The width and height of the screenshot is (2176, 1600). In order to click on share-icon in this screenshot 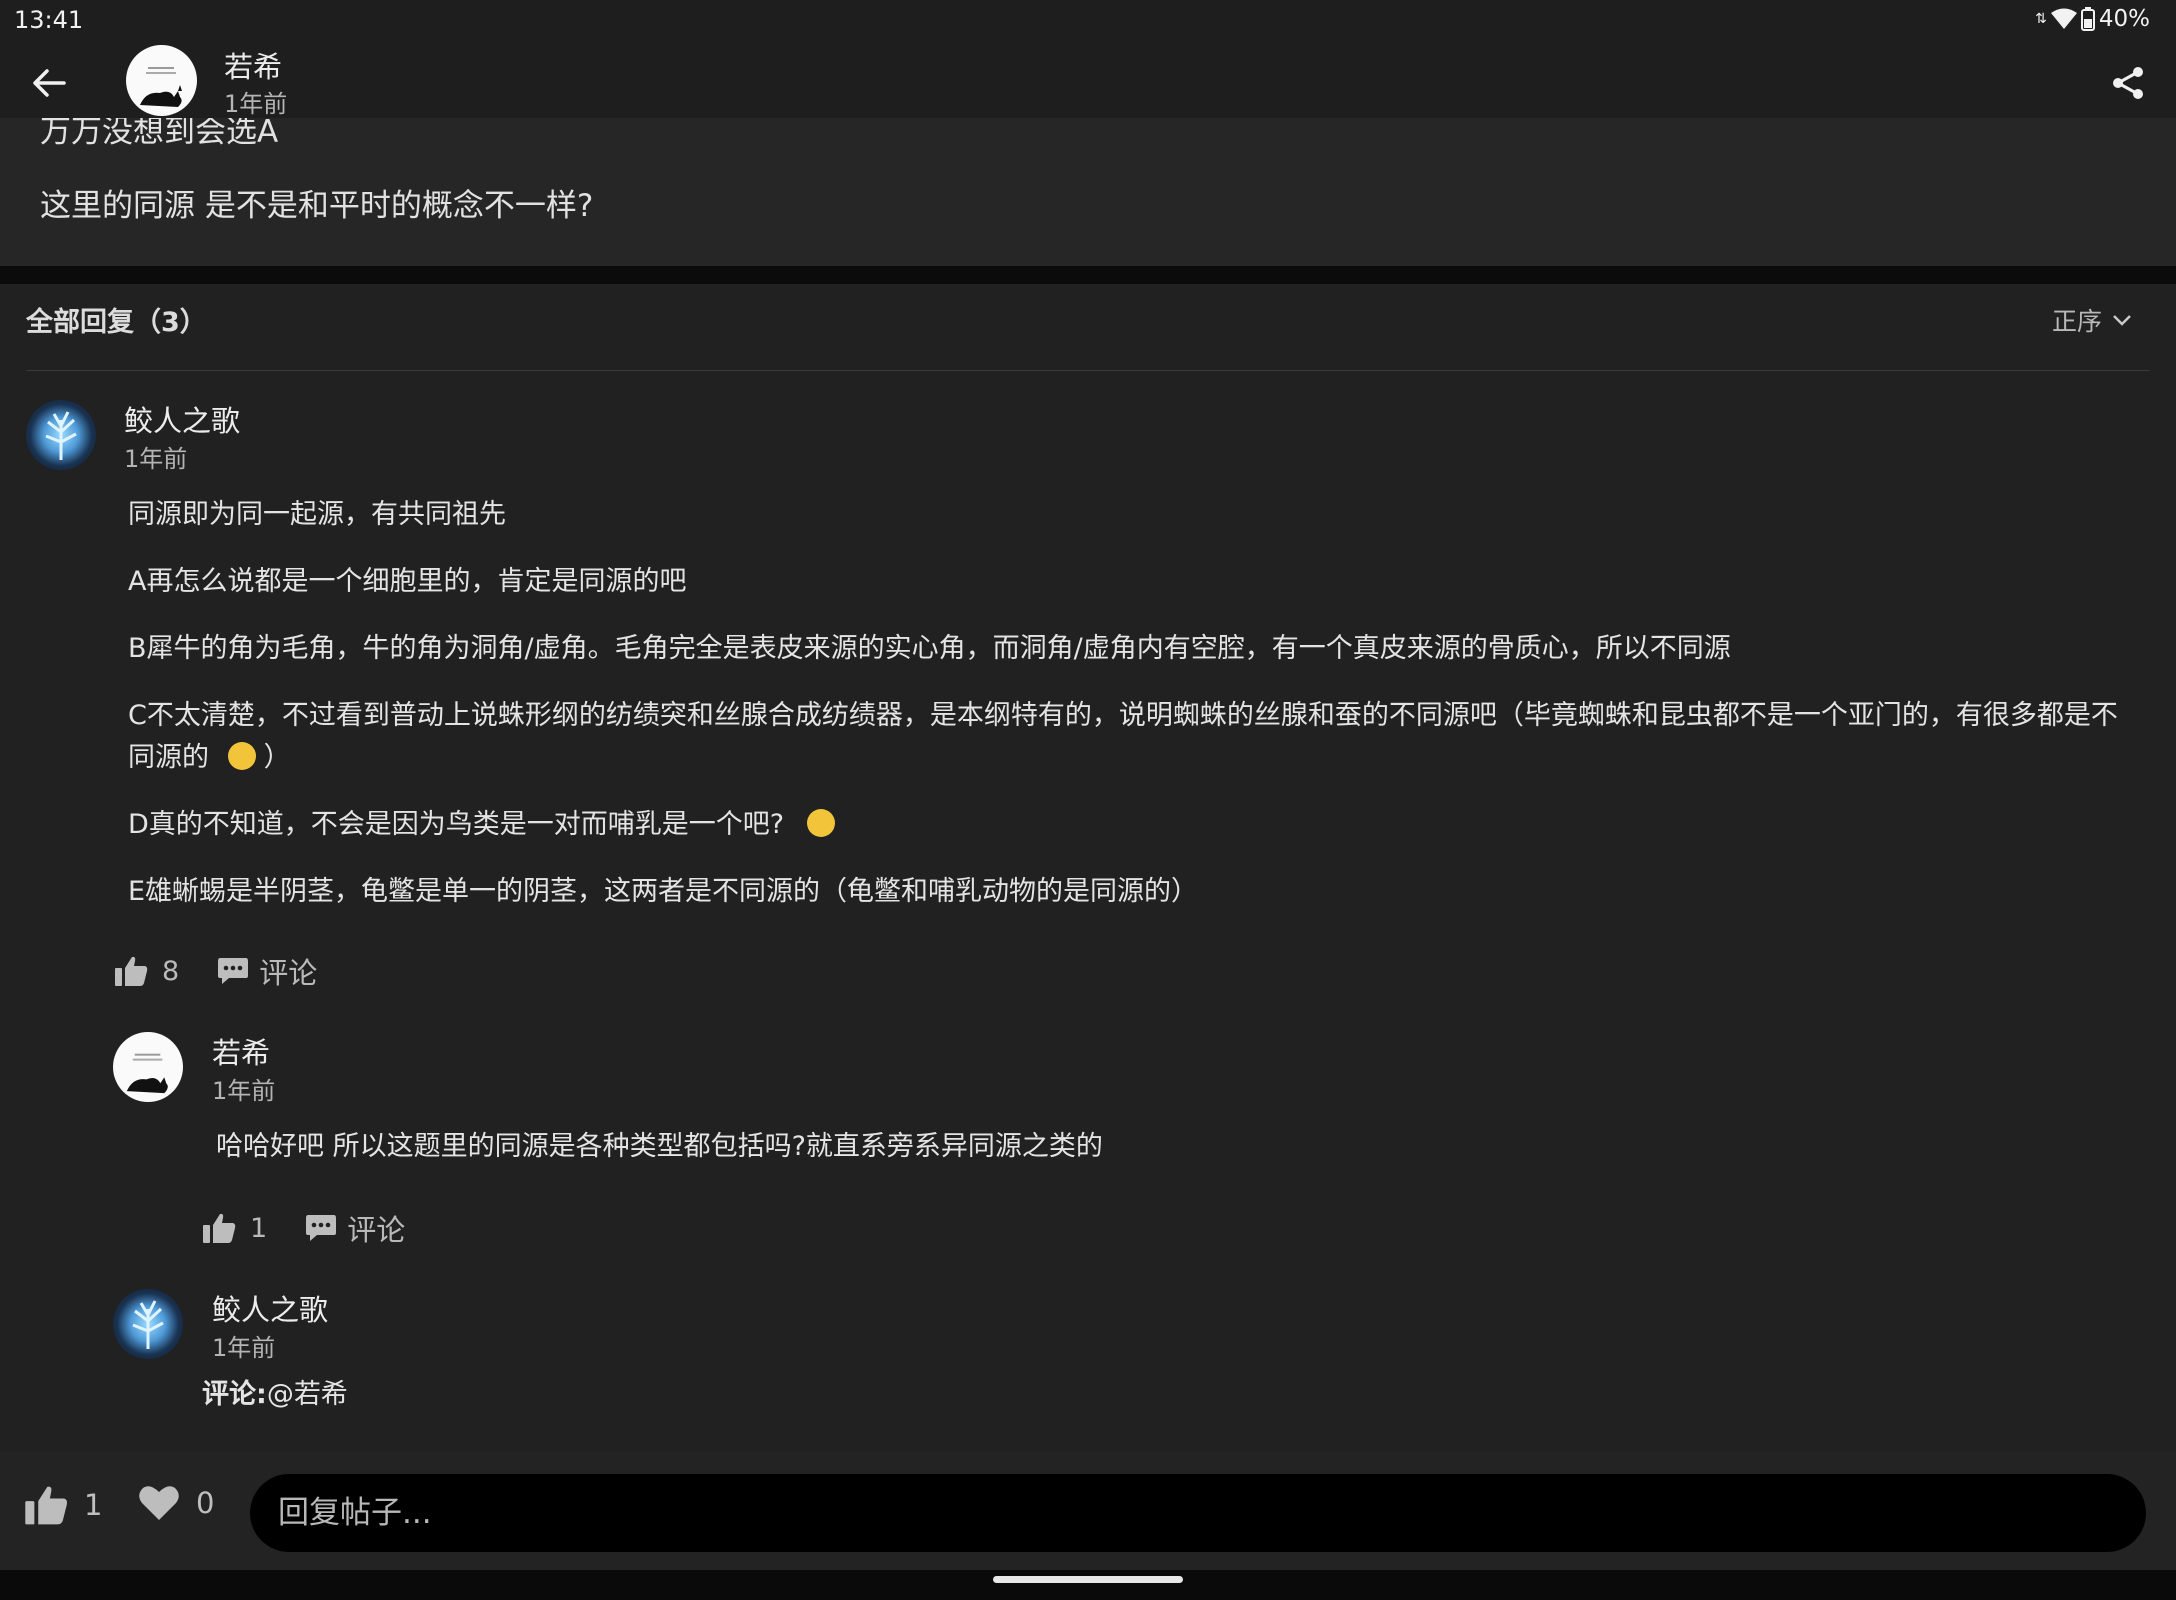, I will do `click(2128, 83)`.